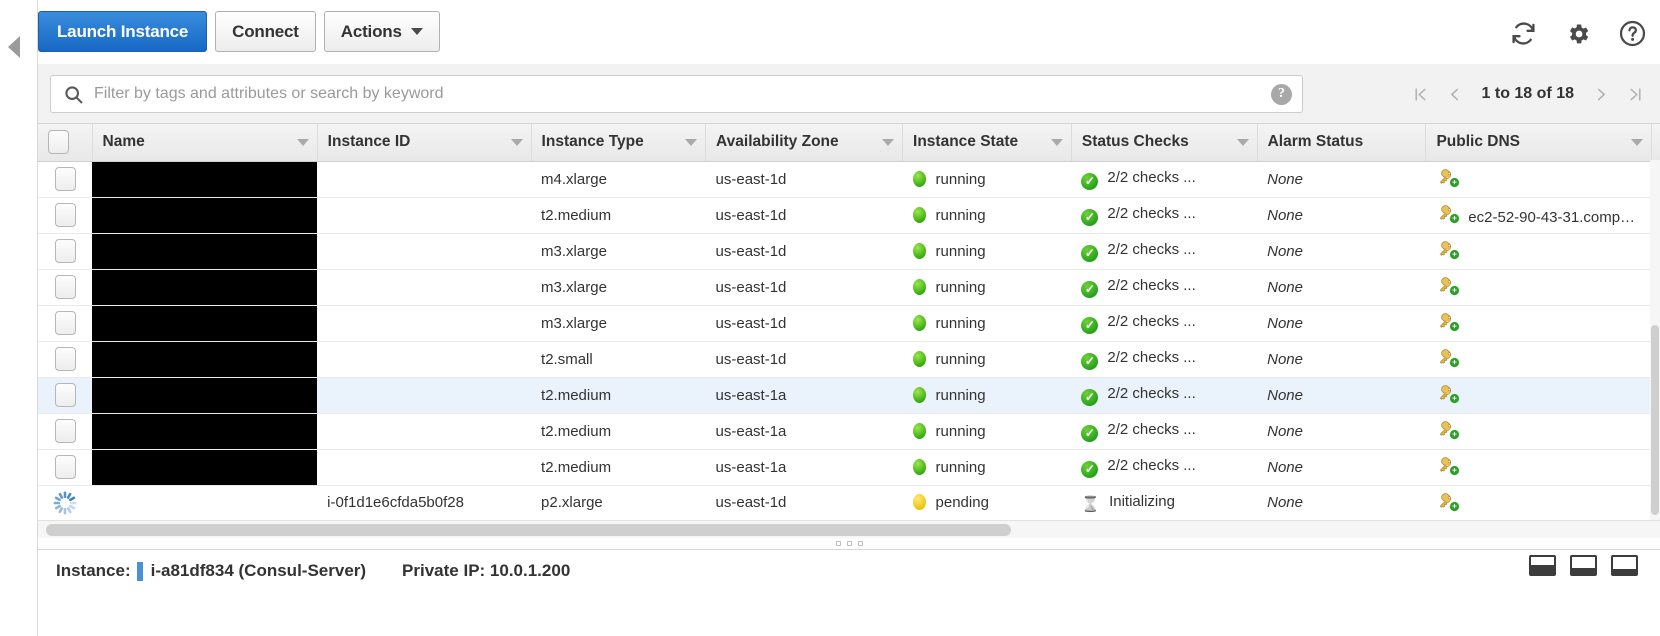 The image size is (1660, 636). I want to click on filter-bar: ? 1 to 18 of 18, so click(849, 94).